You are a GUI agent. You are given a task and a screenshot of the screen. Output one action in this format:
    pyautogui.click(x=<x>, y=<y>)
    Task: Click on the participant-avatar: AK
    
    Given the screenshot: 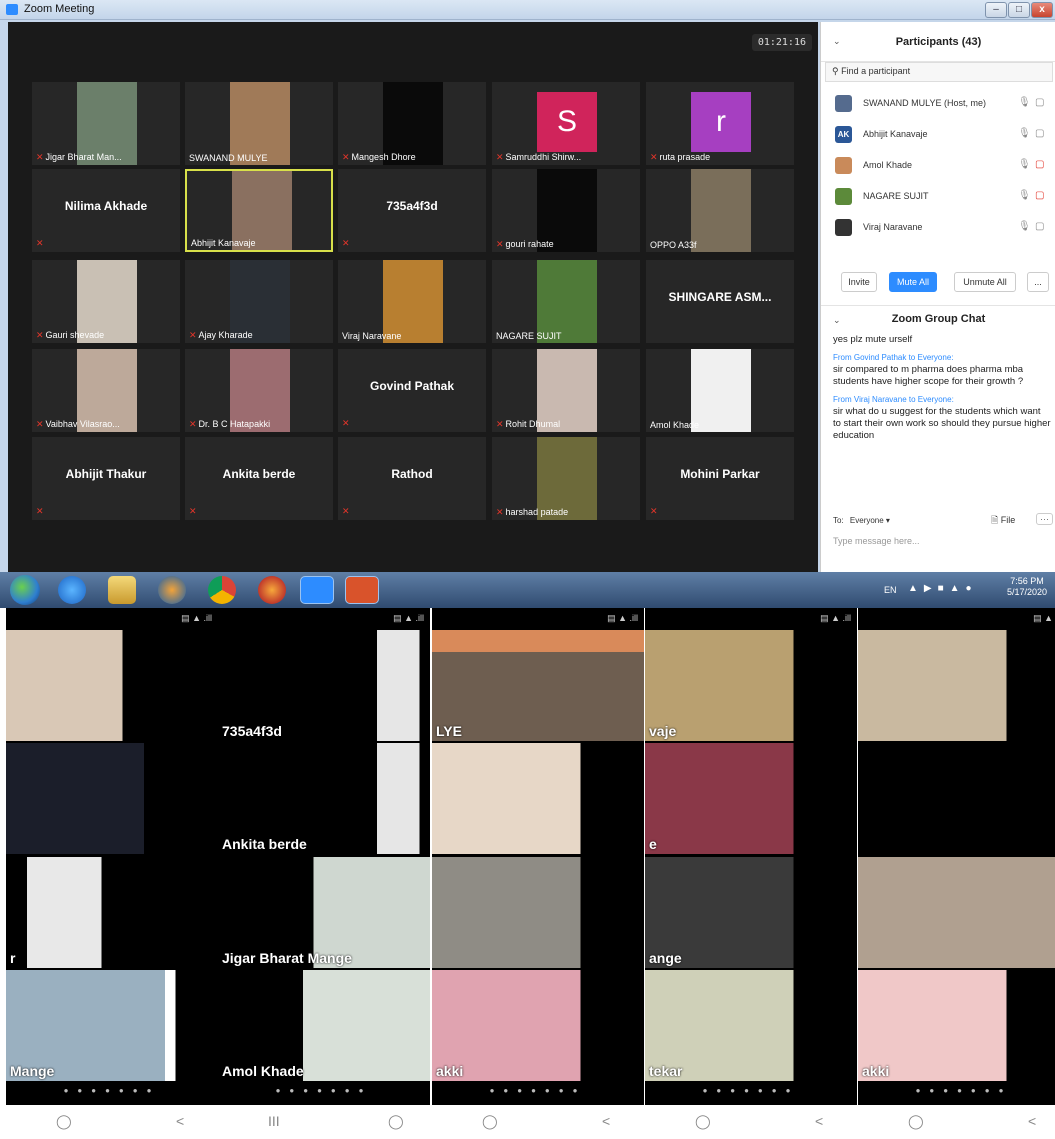 What is the action you would take?
    pyautogui.click(x=843, y=134)
    